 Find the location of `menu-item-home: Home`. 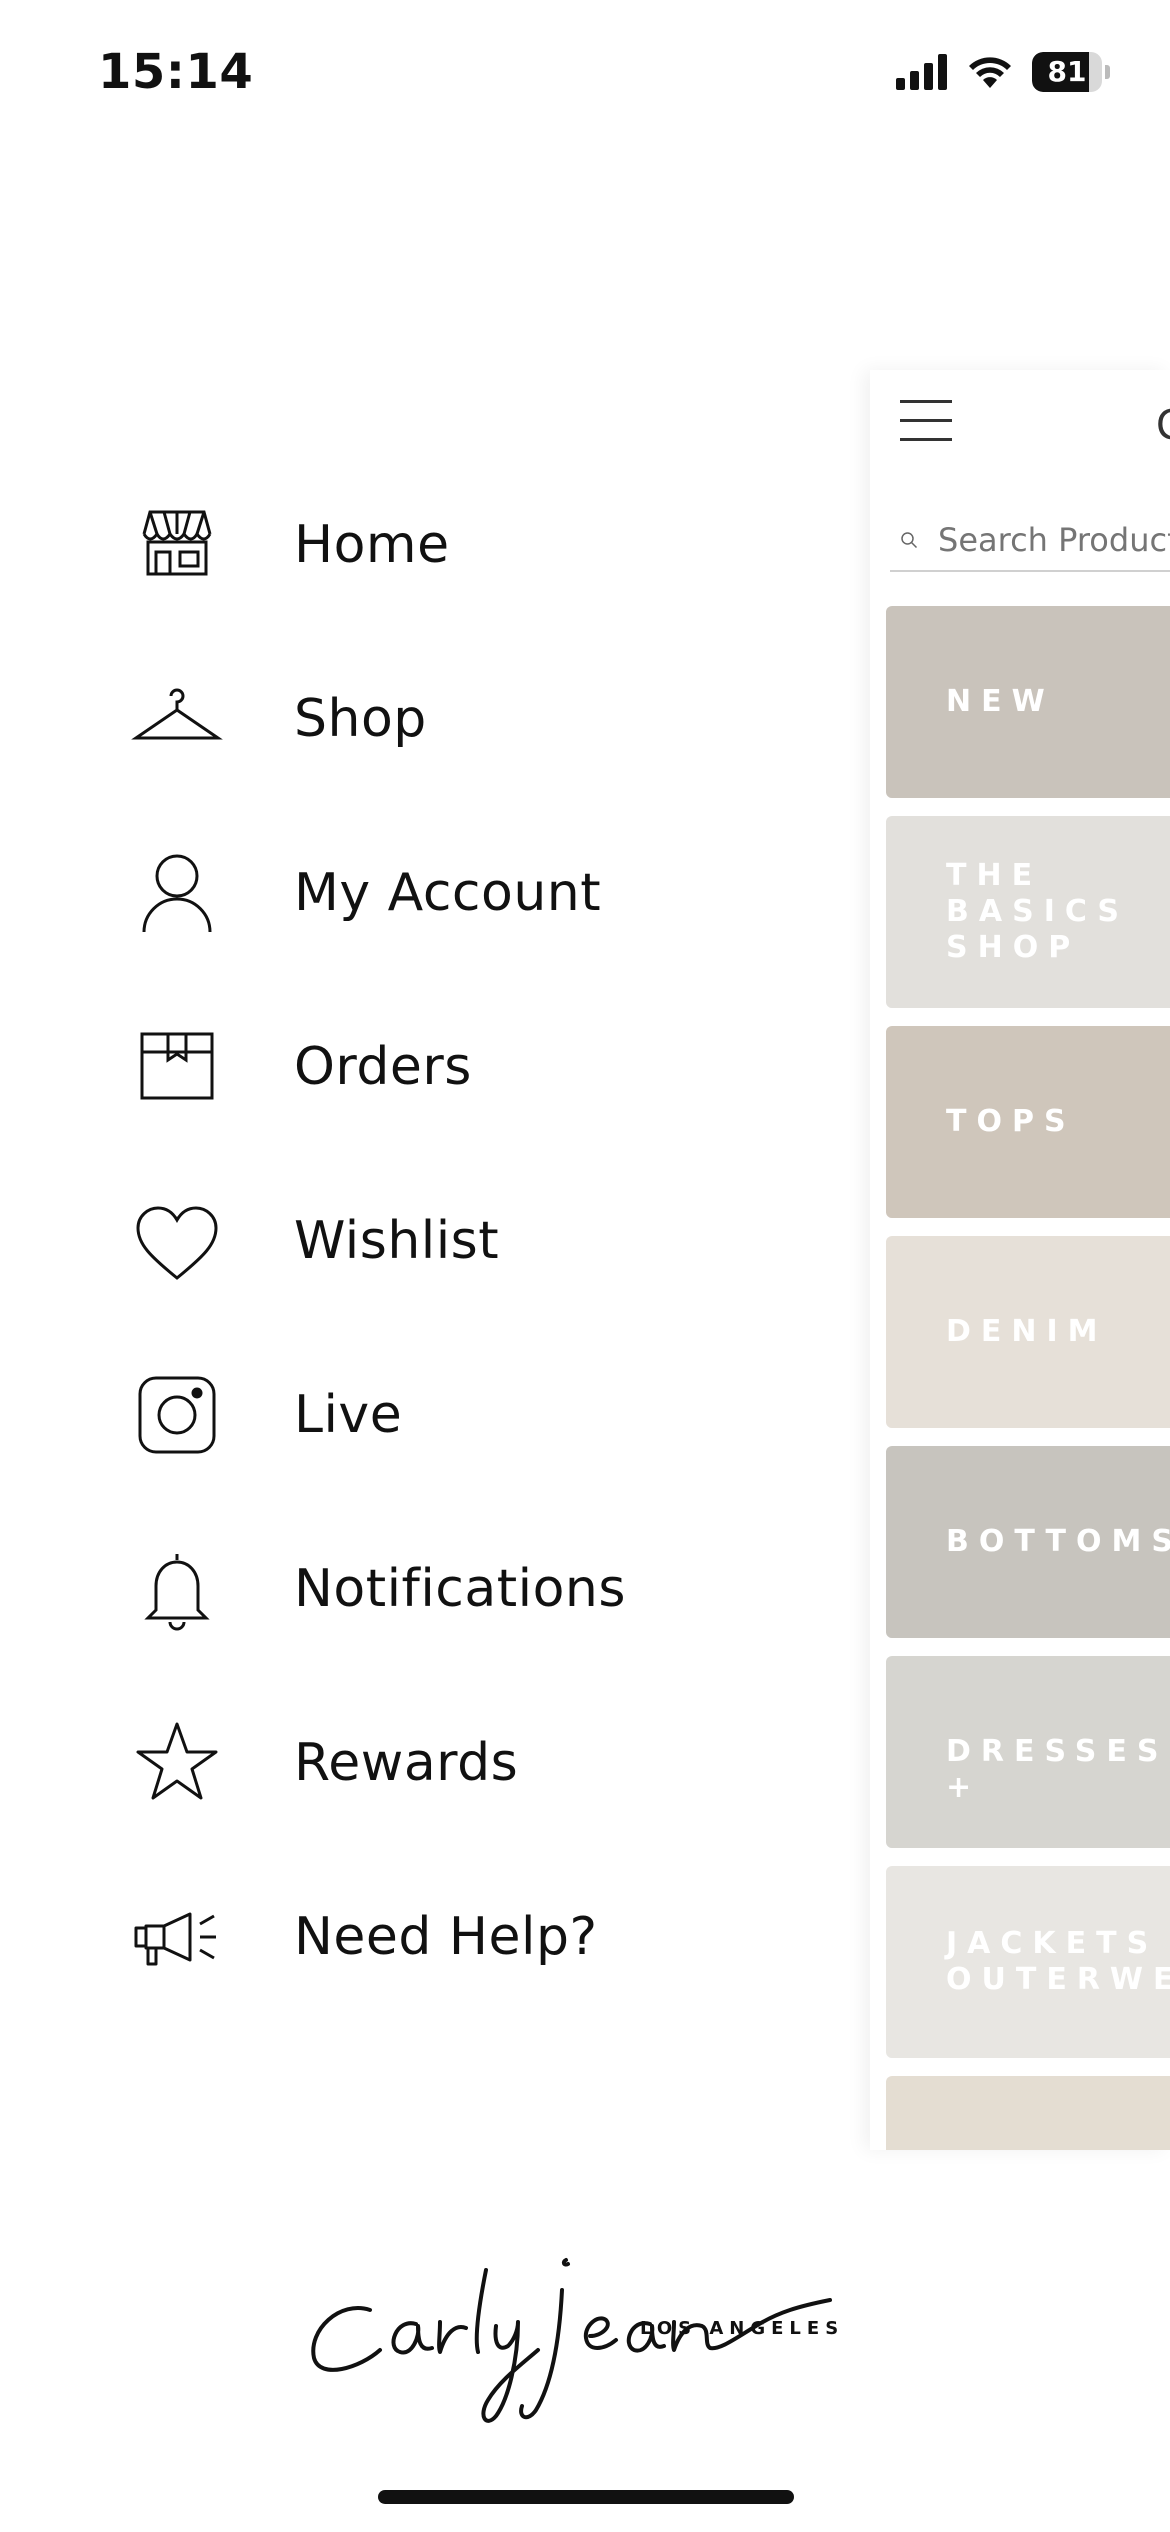

menu-item-home: Home is located at coordinates (480, 545).